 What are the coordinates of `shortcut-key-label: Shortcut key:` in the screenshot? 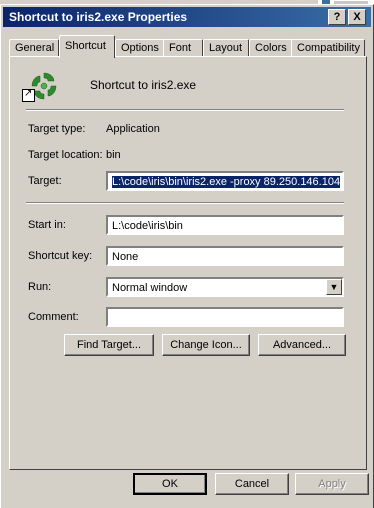 It's located at (60, 256).